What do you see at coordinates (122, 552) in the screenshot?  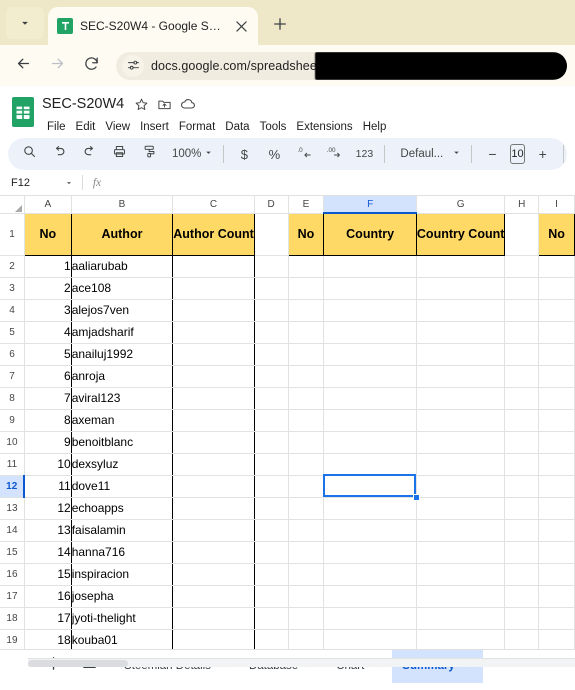 I see `cell-B15: hanna716` at bounding box center [122, 552].